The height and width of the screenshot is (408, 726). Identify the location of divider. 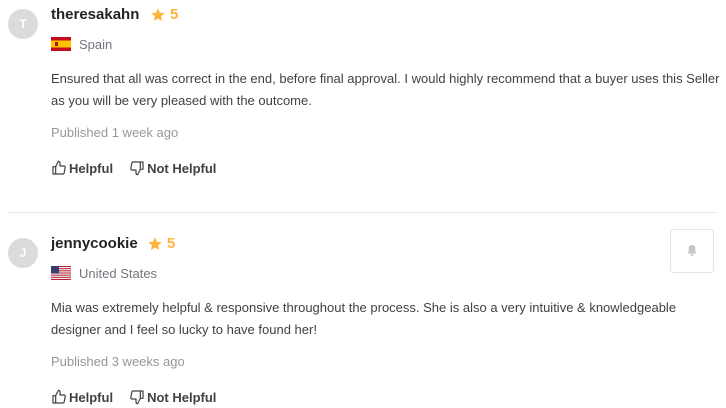
(362, 212).